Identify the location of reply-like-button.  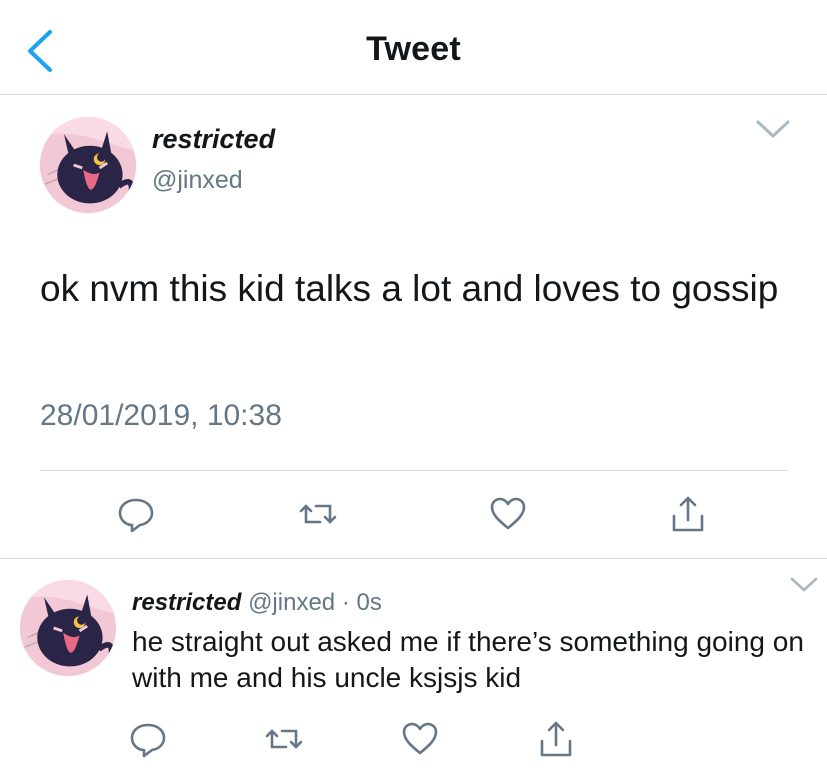
(420, 739).